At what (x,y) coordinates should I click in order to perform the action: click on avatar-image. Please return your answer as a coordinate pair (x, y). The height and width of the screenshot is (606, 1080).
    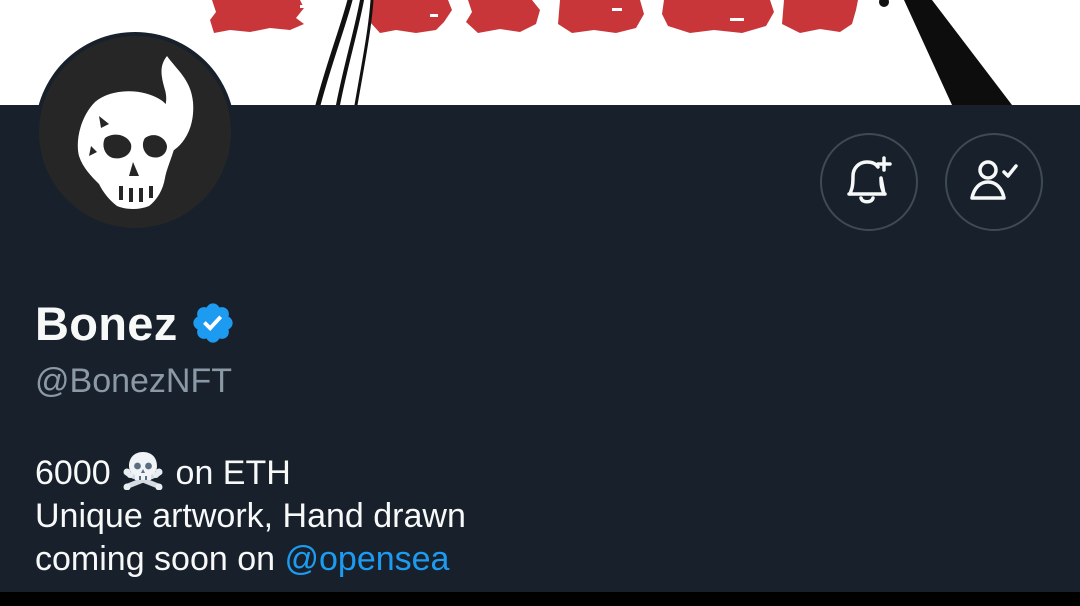
    Looking at the image, I should click on (135, 132).